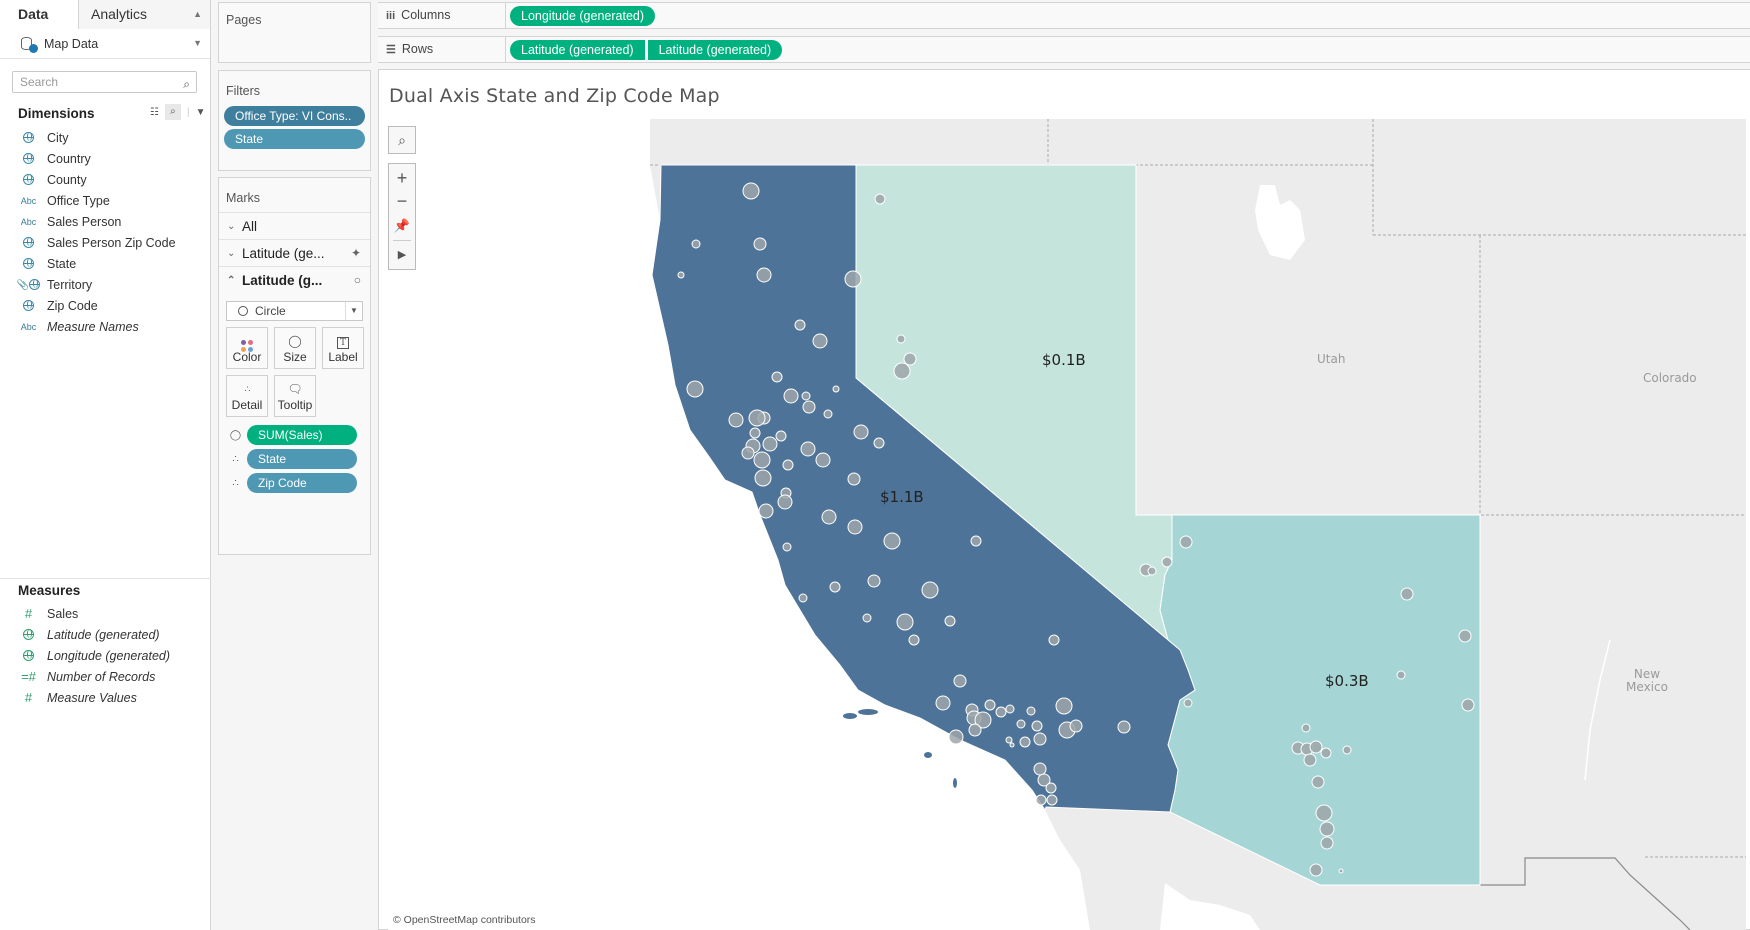 The width and height of the screenshot is (1750, 930). I want to click on field-item: # Measure Values, so click(105, 697).